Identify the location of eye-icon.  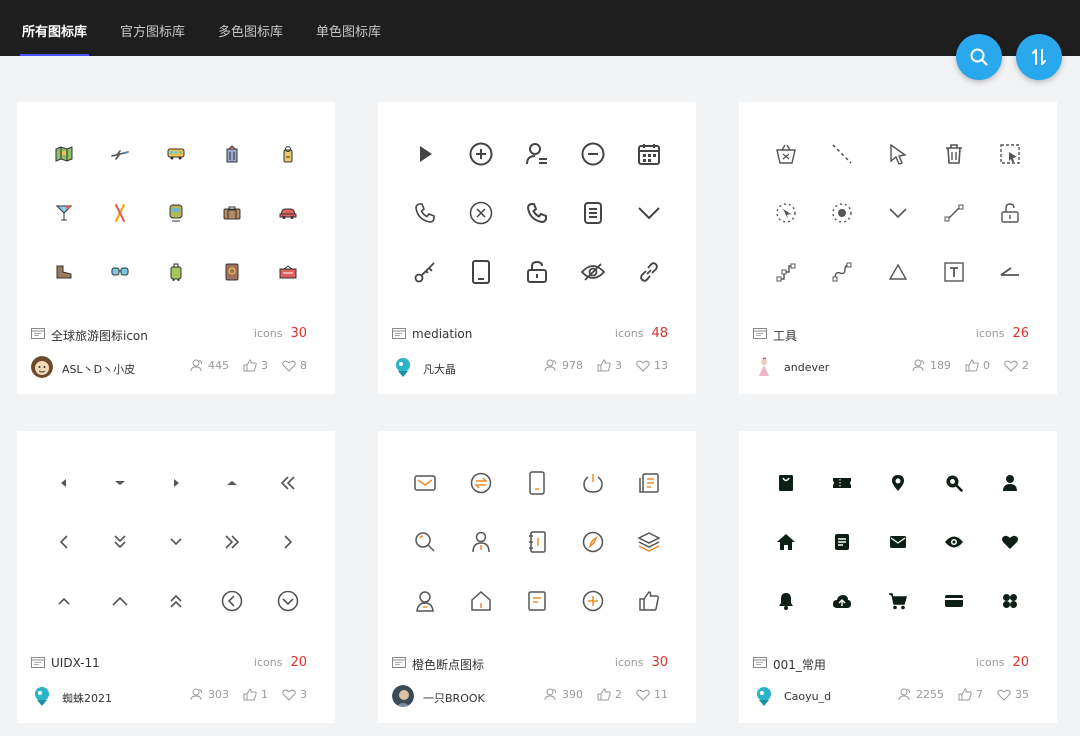
(954, 542).